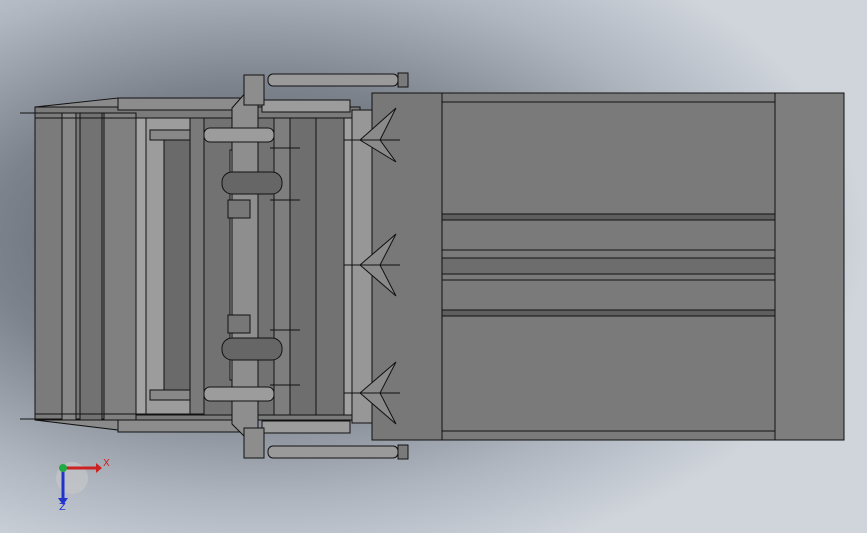  What do you see at coordinates (106, 463) in the screenshot?
I see `x-axis-label: X` at bounding box center [106, 463].